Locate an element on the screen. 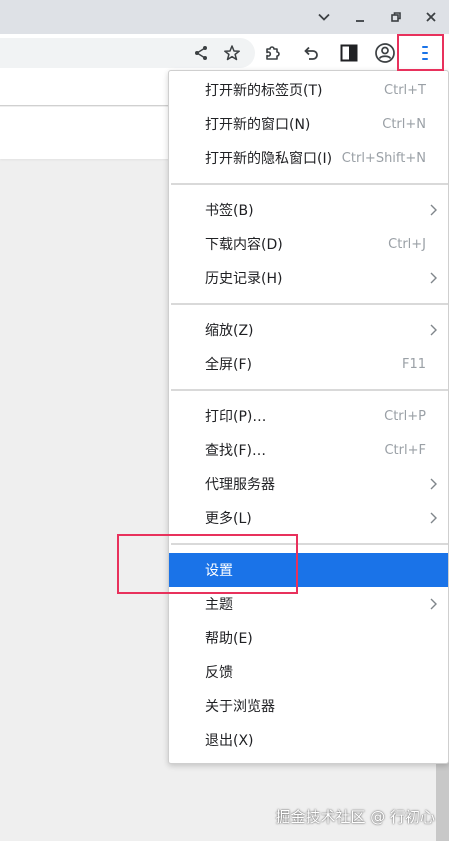  menu-item: 历史记录(H) is located at coordinates (308, 278).